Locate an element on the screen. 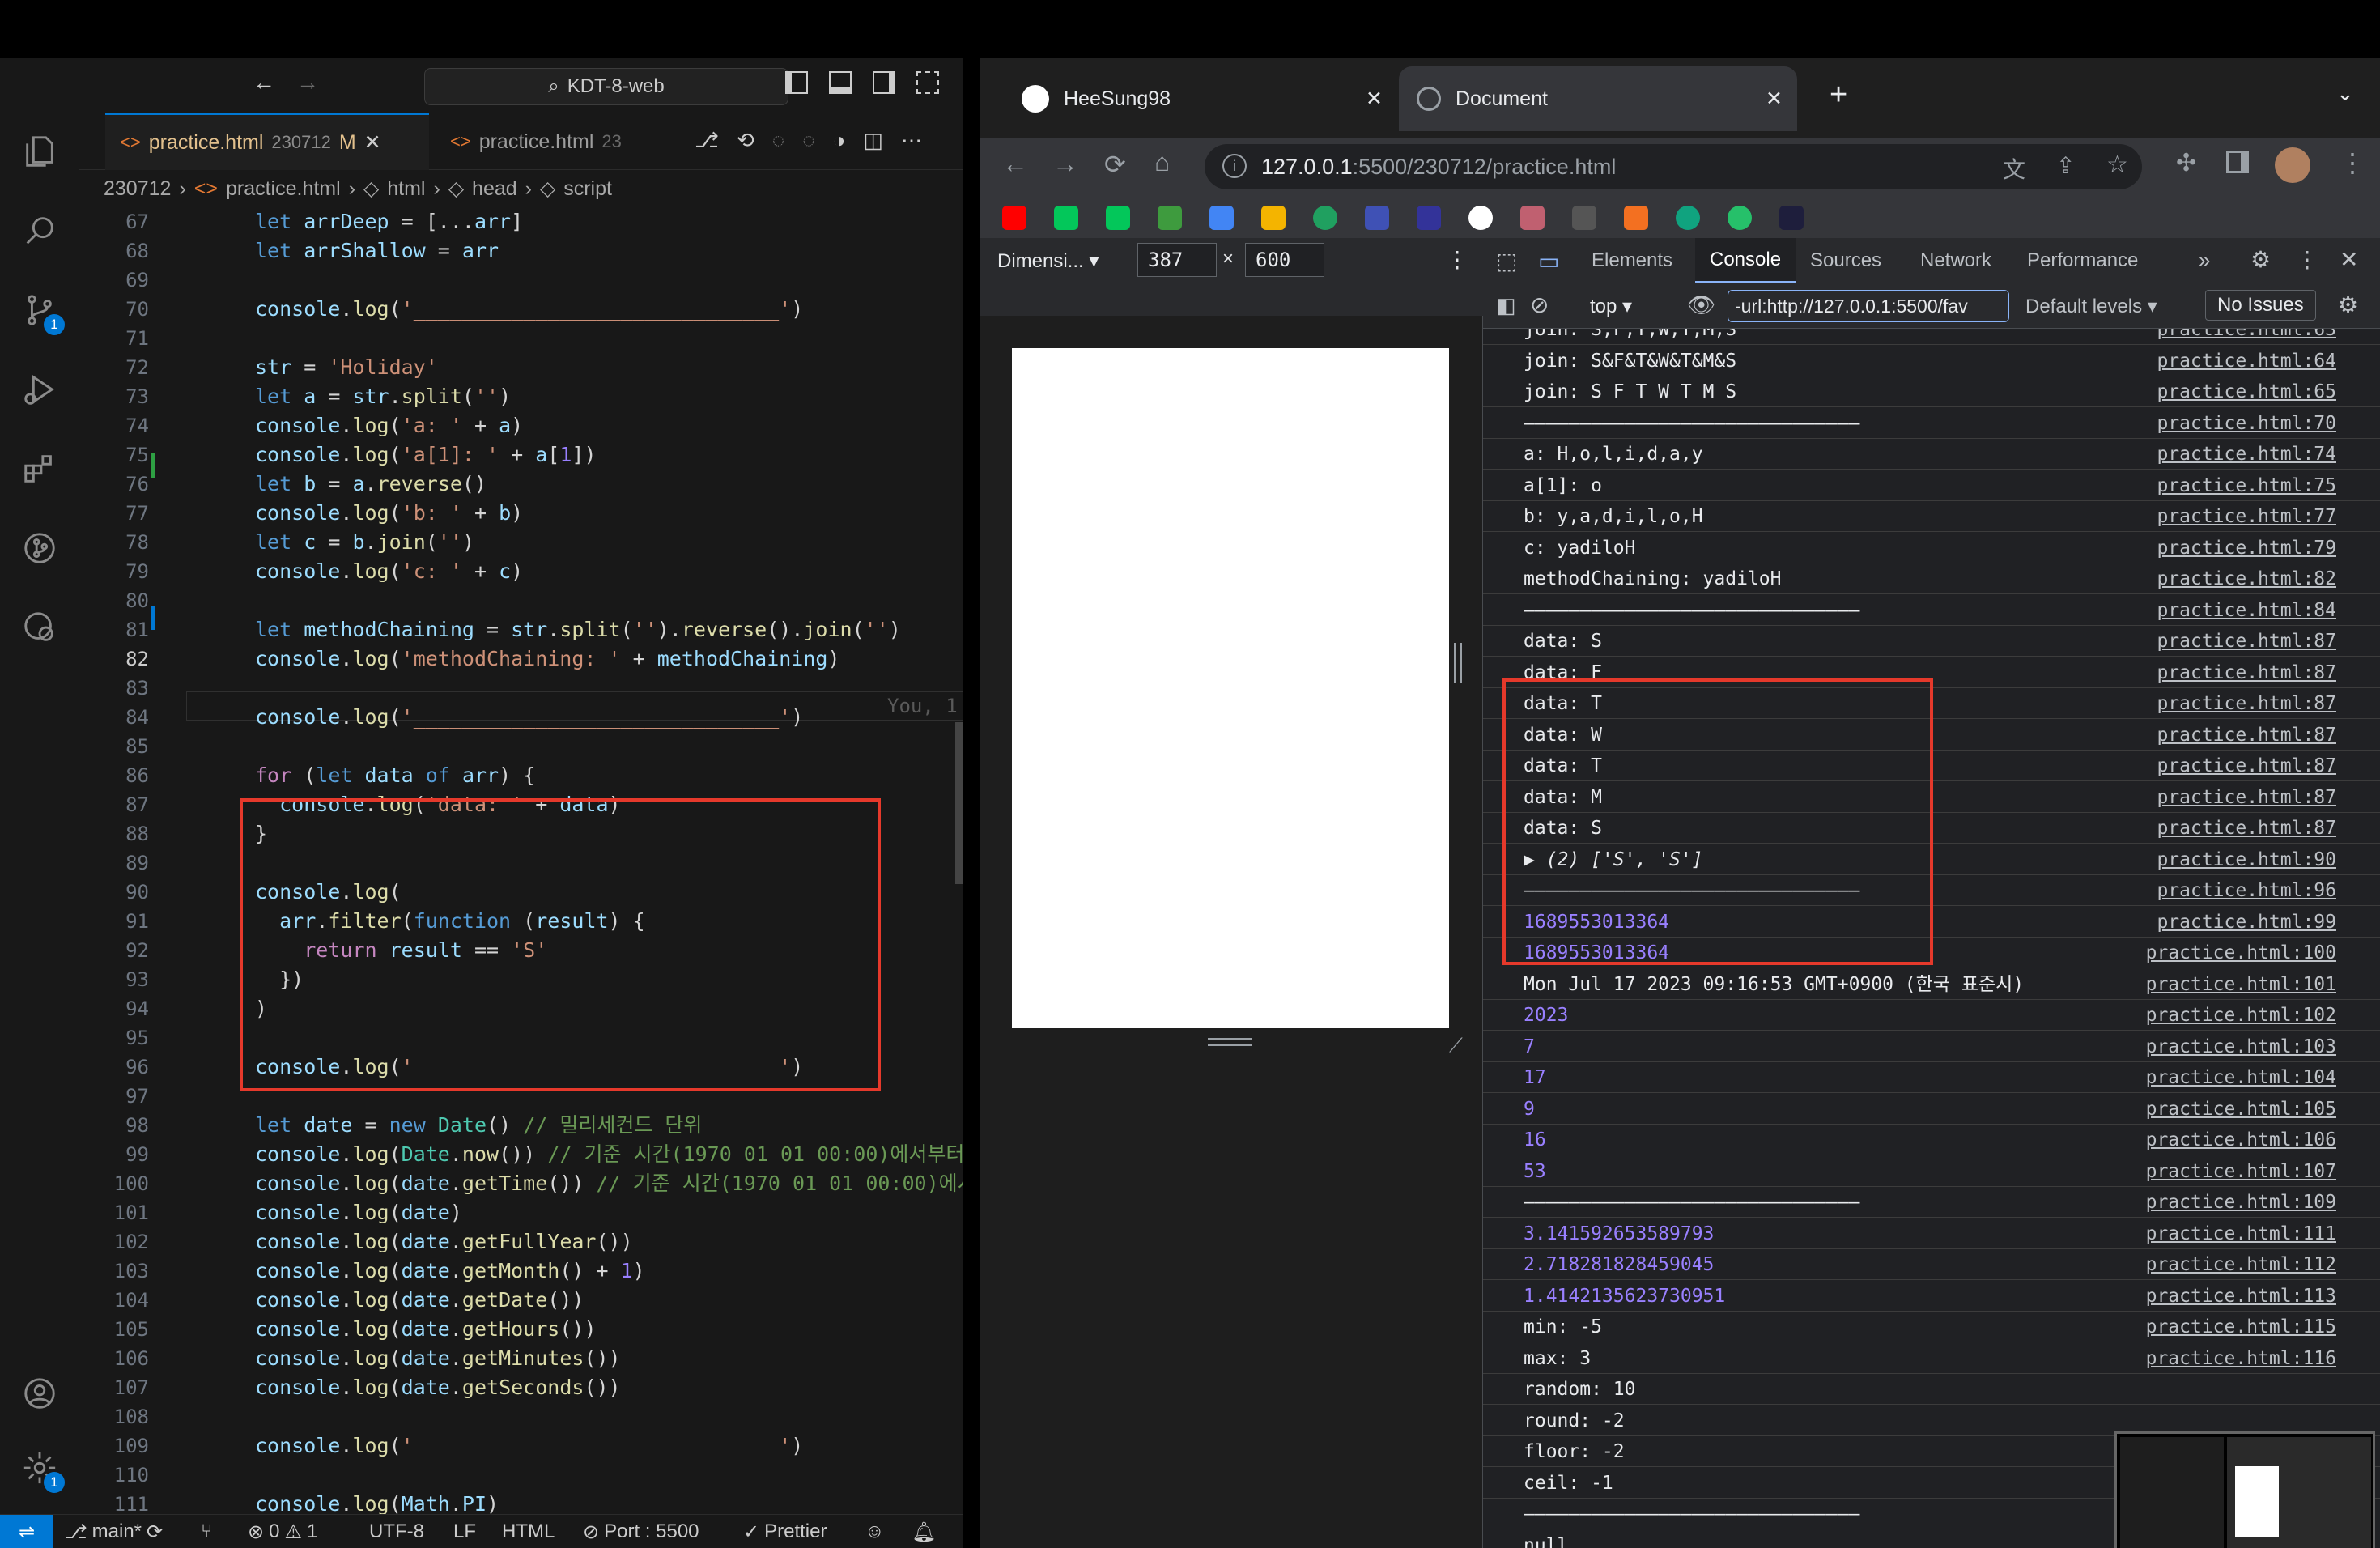 This screenshot has width=2380, height=1548. console-message: data: S practice.html:87 is located at coordinates (1931, 641).